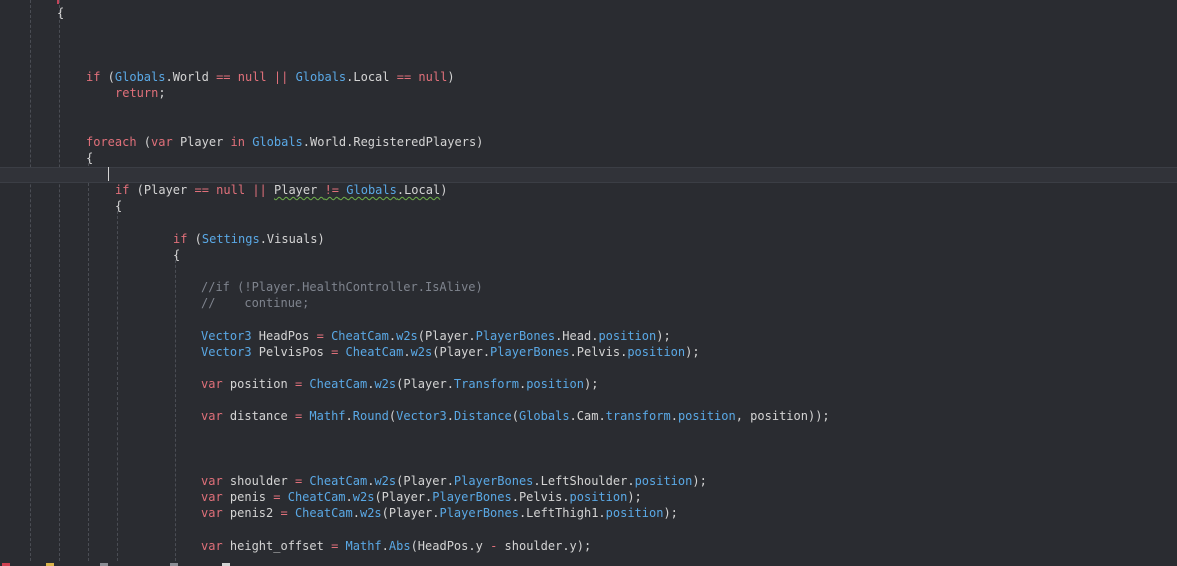  What do you see at coordinates (291, 352) in the screenshot?
I see `code-token: PelvisPos` at bounding box center [291, 352].